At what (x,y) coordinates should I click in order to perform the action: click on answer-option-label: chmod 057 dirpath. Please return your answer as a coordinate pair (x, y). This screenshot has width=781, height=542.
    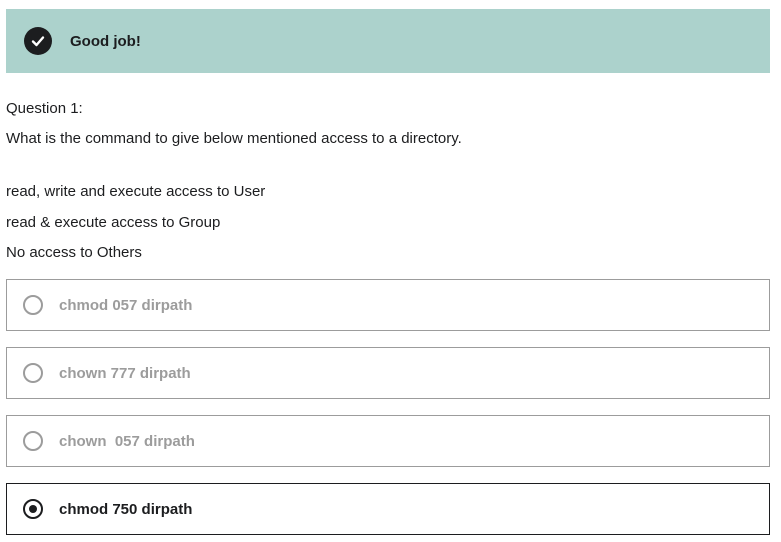
    Looking at the image, I should click on (126, 305).